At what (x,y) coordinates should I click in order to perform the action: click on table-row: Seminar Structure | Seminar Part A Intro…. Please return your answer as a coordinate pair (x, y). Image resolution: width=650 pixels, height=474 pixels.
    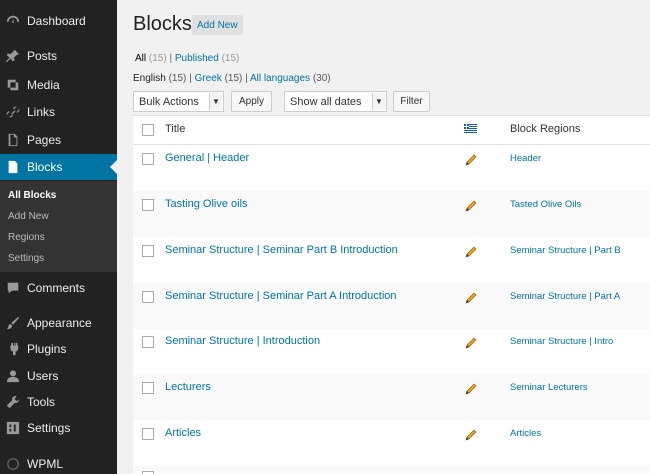
    Looking at the image, I should click on (391, 306).